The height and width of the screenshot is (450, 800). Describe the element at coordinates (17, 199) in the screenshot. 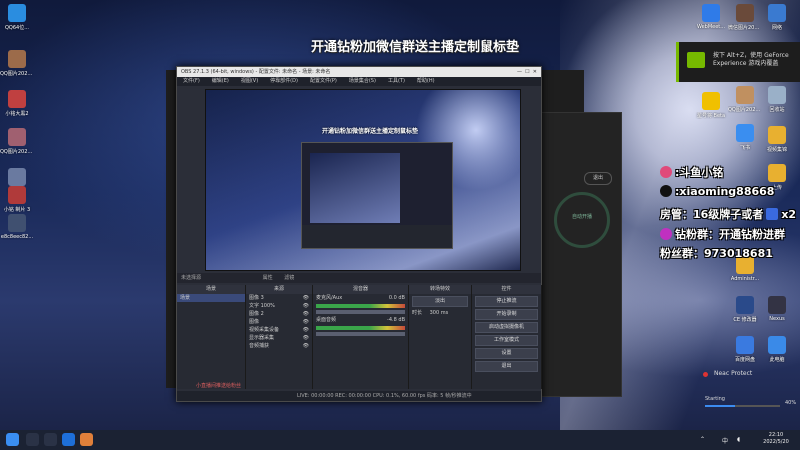

I see `desktop-icon: 小铭 制片 3` at that location.